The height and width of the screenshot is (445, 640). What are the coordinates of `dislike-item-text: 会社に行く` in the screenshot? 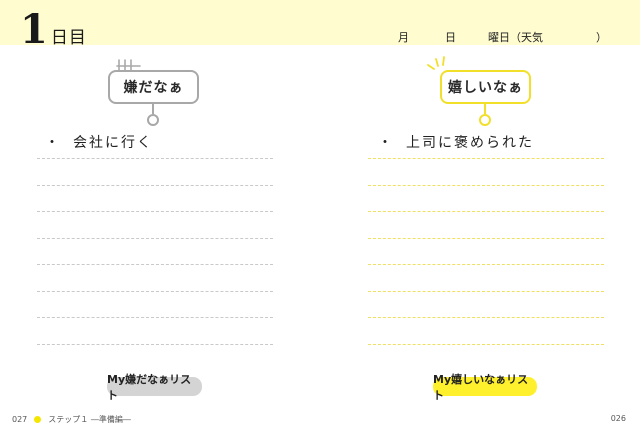 It's located at (113, 143).